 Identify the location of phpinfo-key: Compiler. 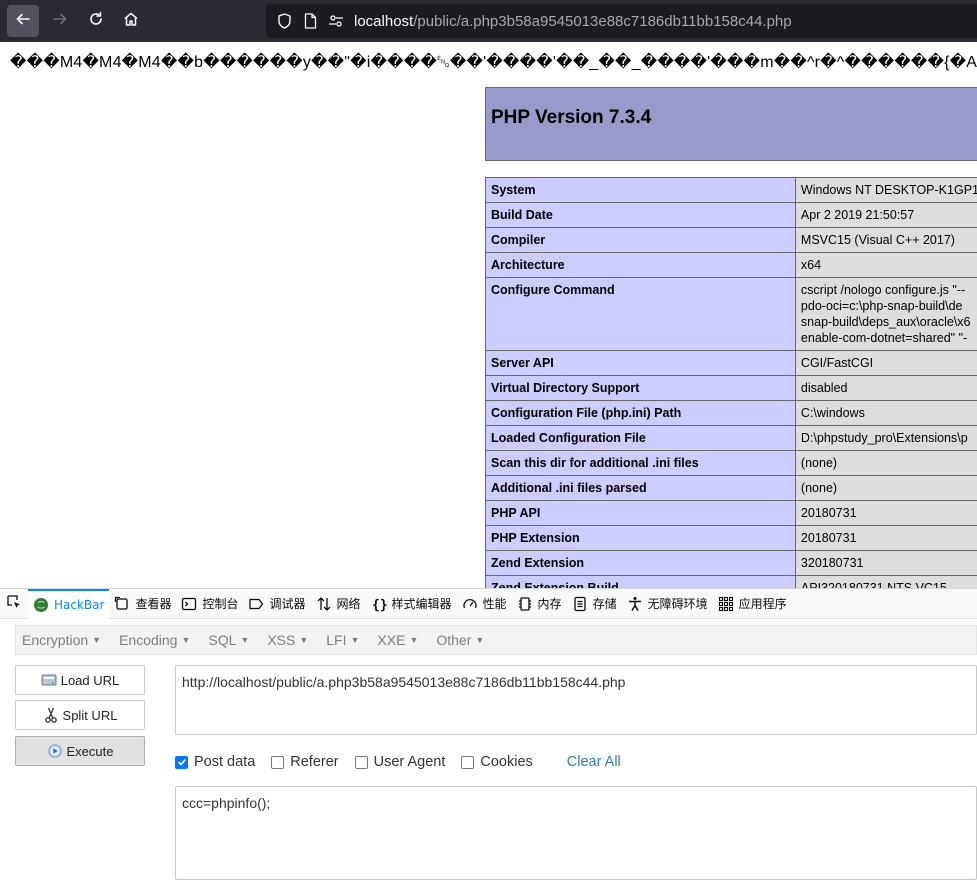
(640, 240).